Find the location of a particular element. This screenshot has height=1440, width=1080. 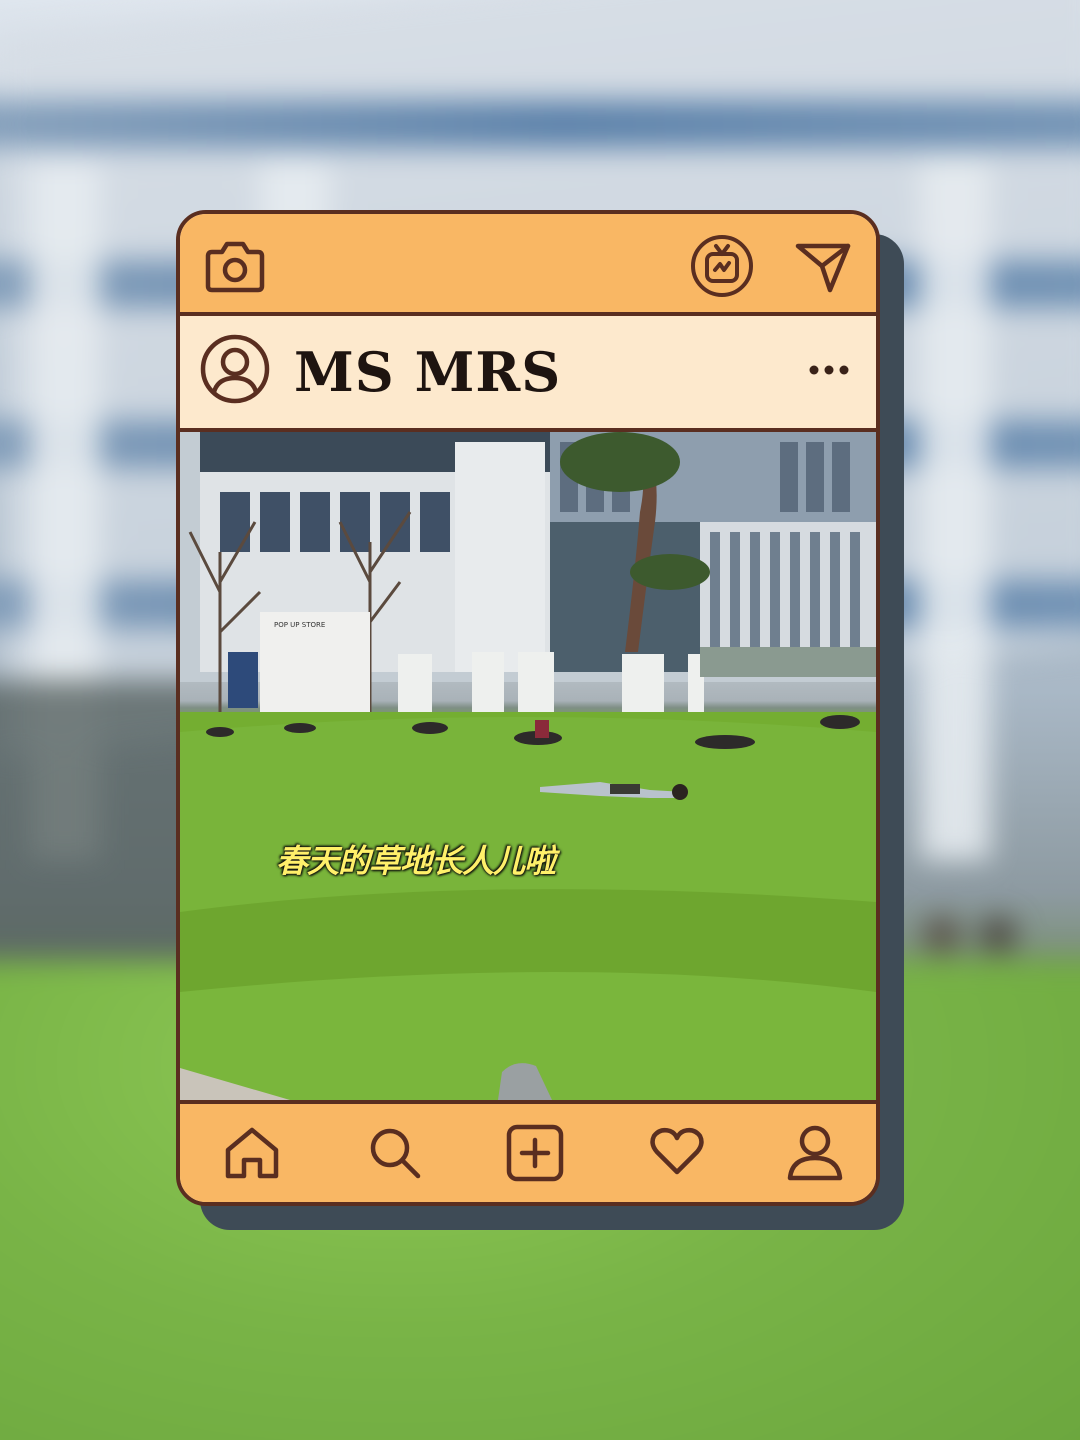

home-icon is located at coordinates (252, 1153).